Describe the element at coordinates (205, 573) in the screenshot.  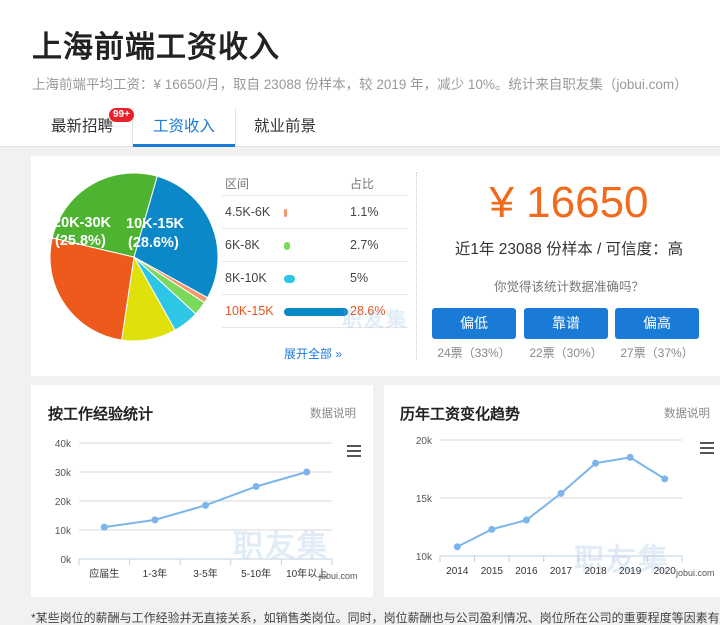
I see `x-tick-label: 3-5年` at that location.